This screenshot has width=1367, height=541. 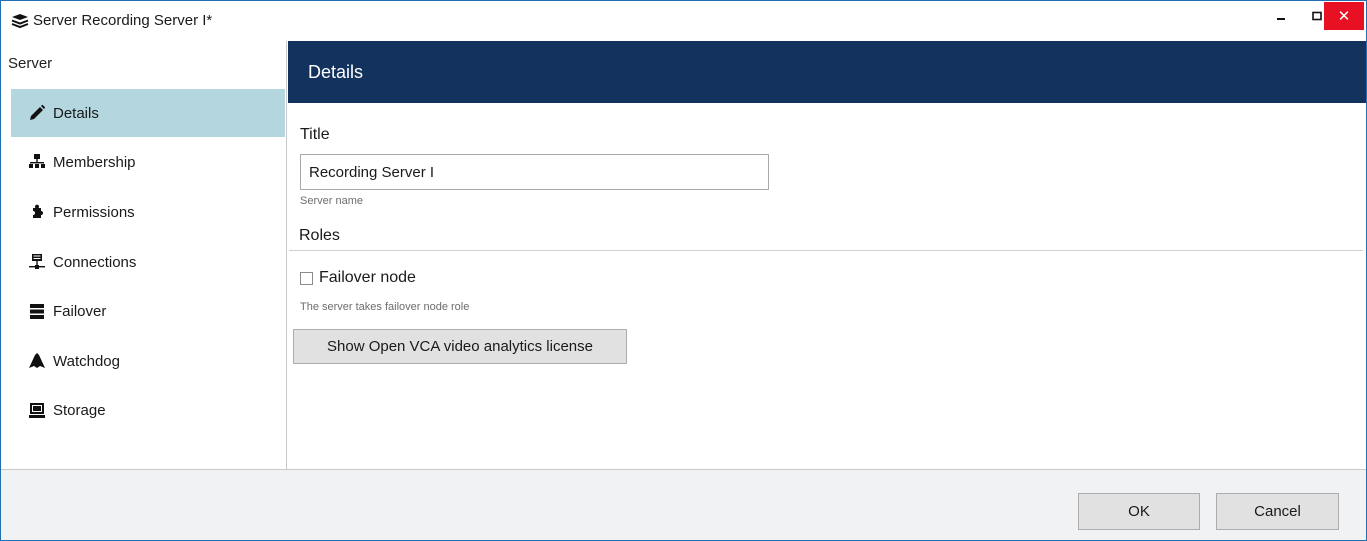 I want to click on puzzle-icon, so click(x=37, y=212).